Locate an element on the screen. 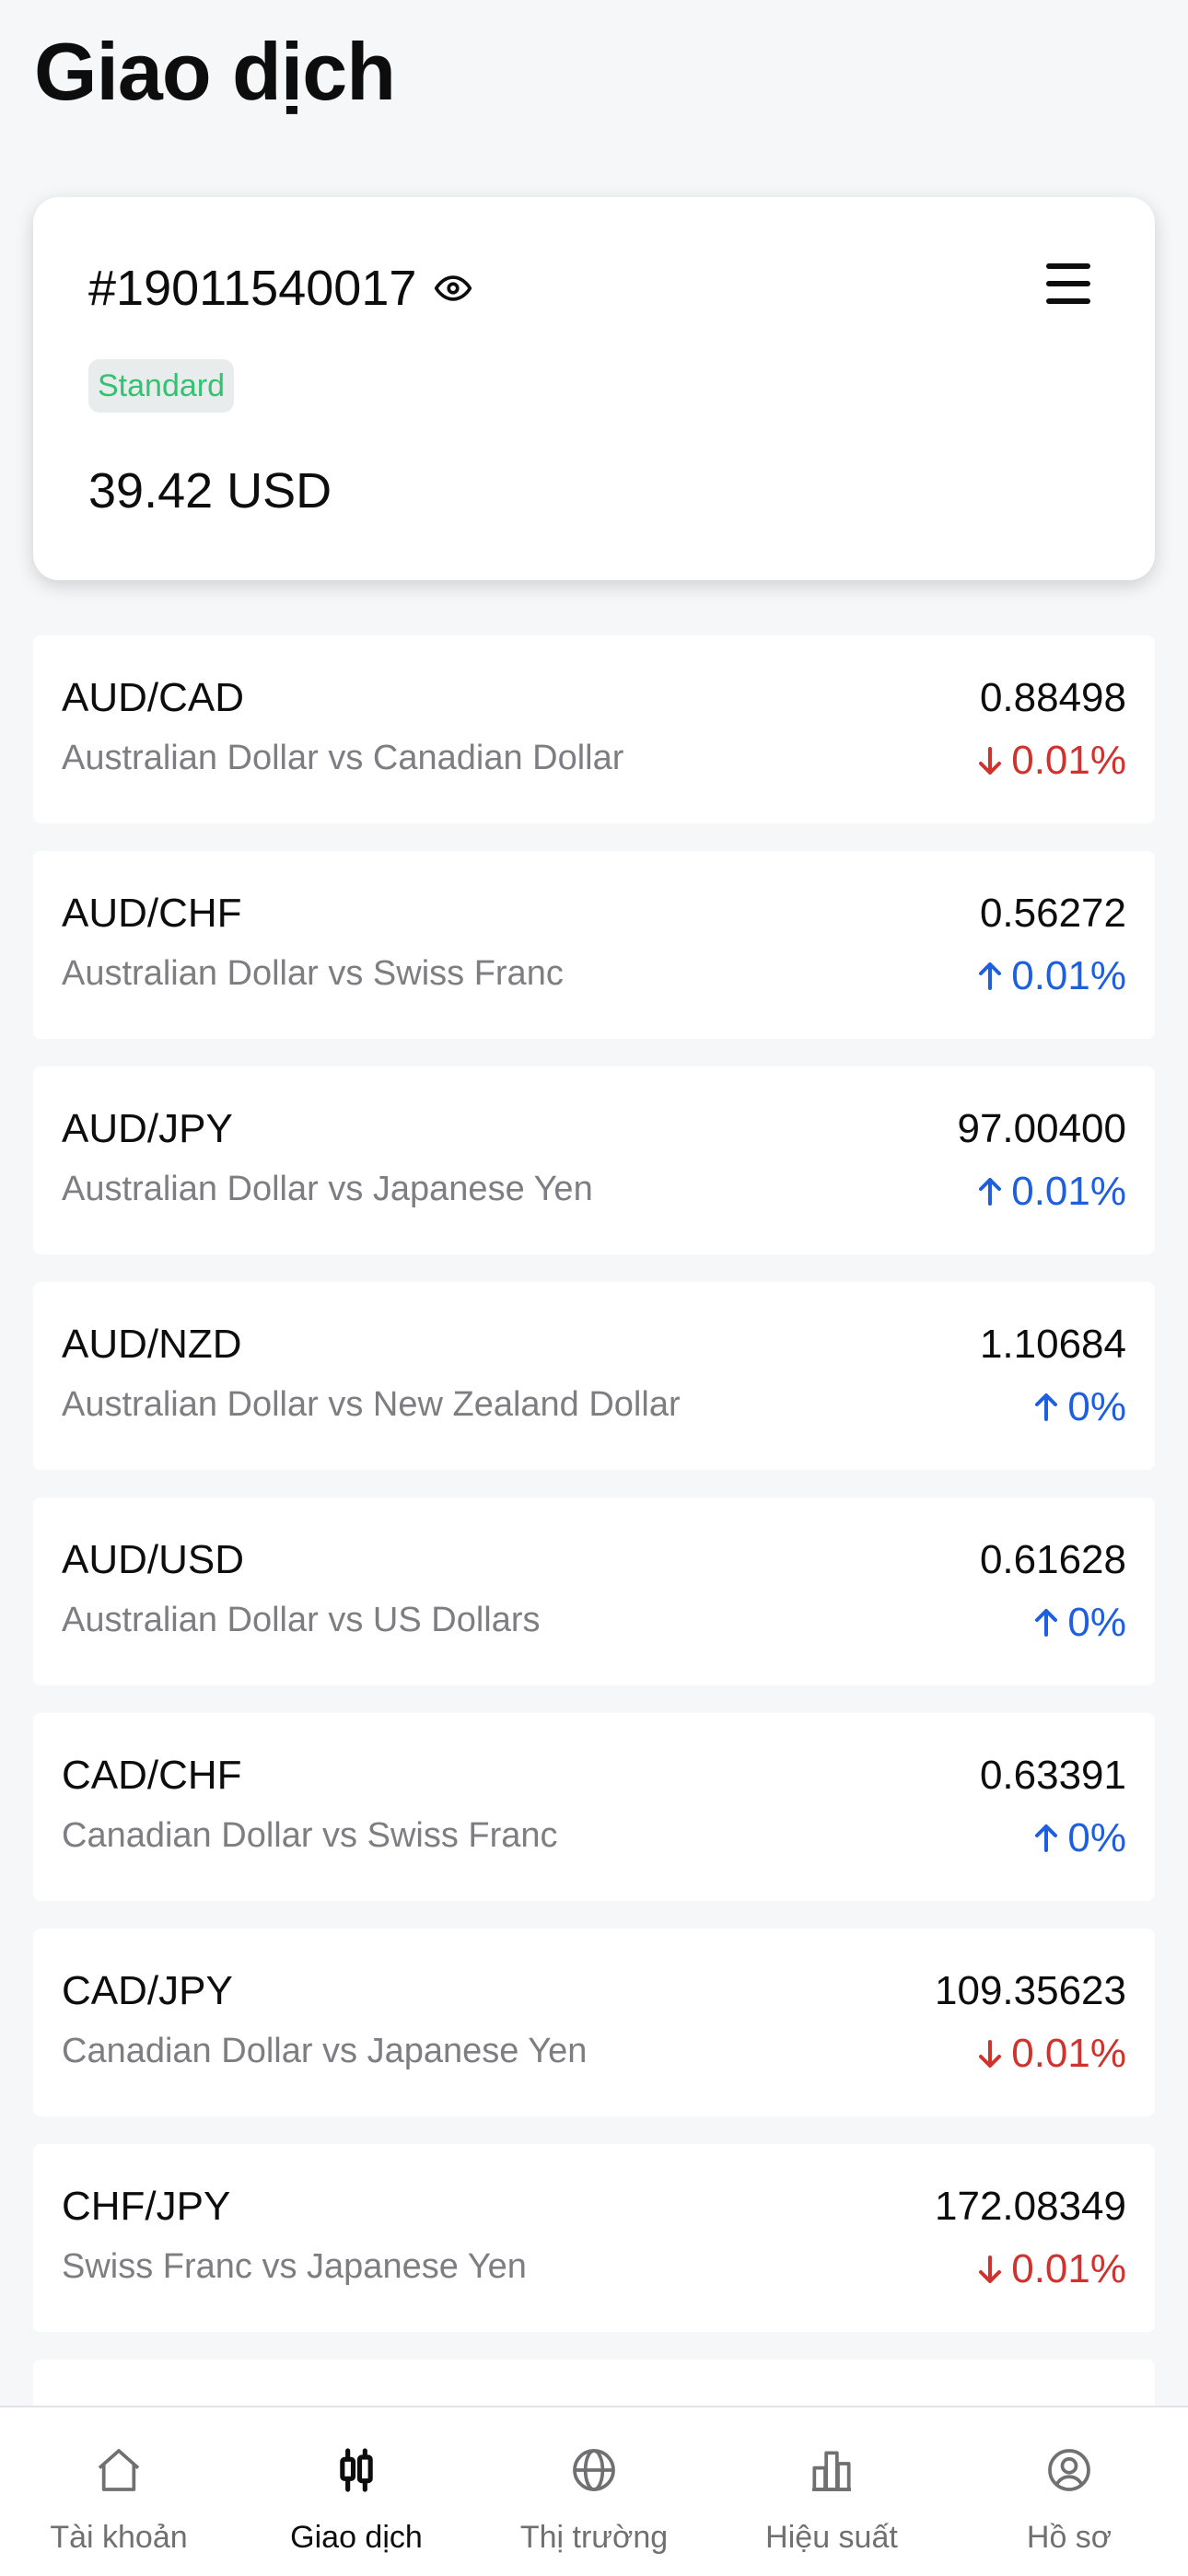 Image resolution: width=1188 pixels, height=2576 pixels. eye-icon is located at coordinates (453, 288).